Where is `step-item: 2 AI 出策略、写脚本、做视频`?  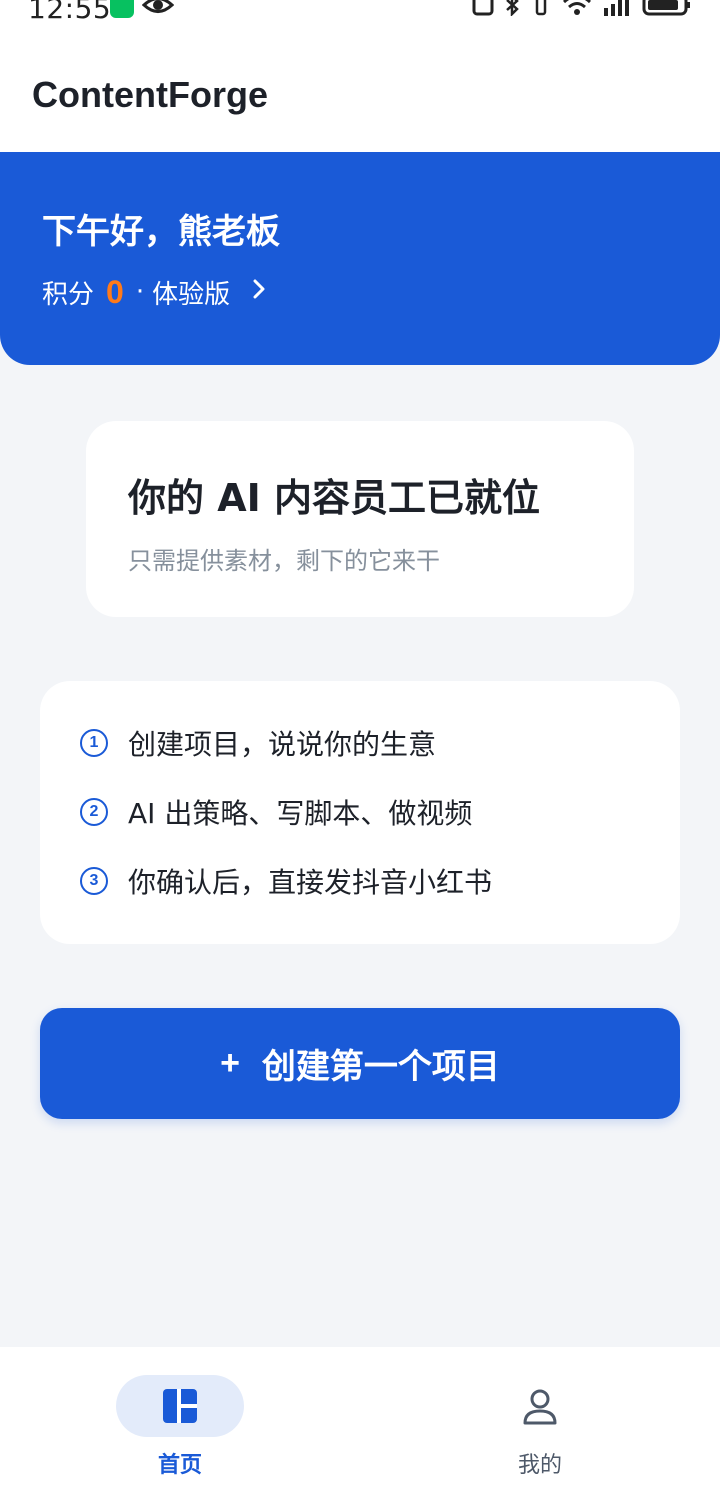
step-item: 2 AI 出策略、写脚本、做视频 is located at coordinates (276, 812).